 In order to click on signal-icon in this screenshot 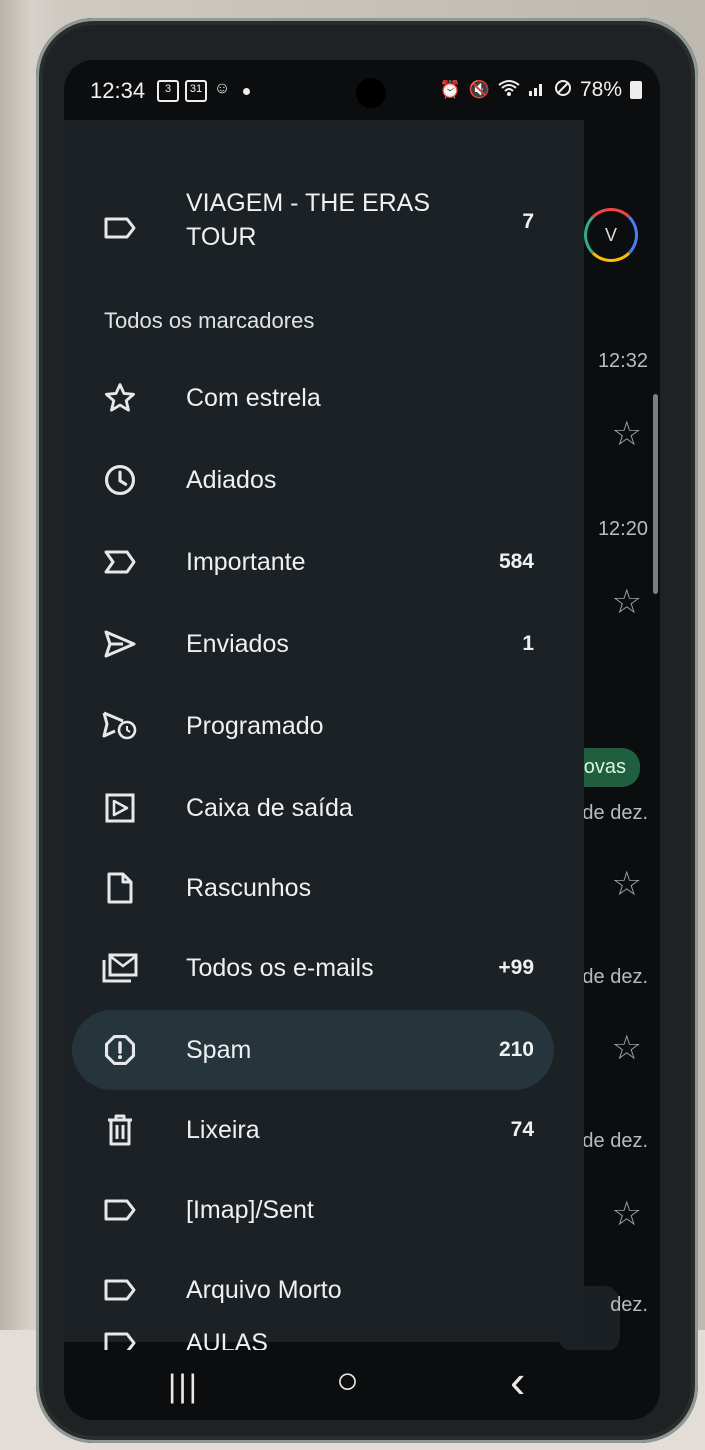, I will do `click(537, 90)`.